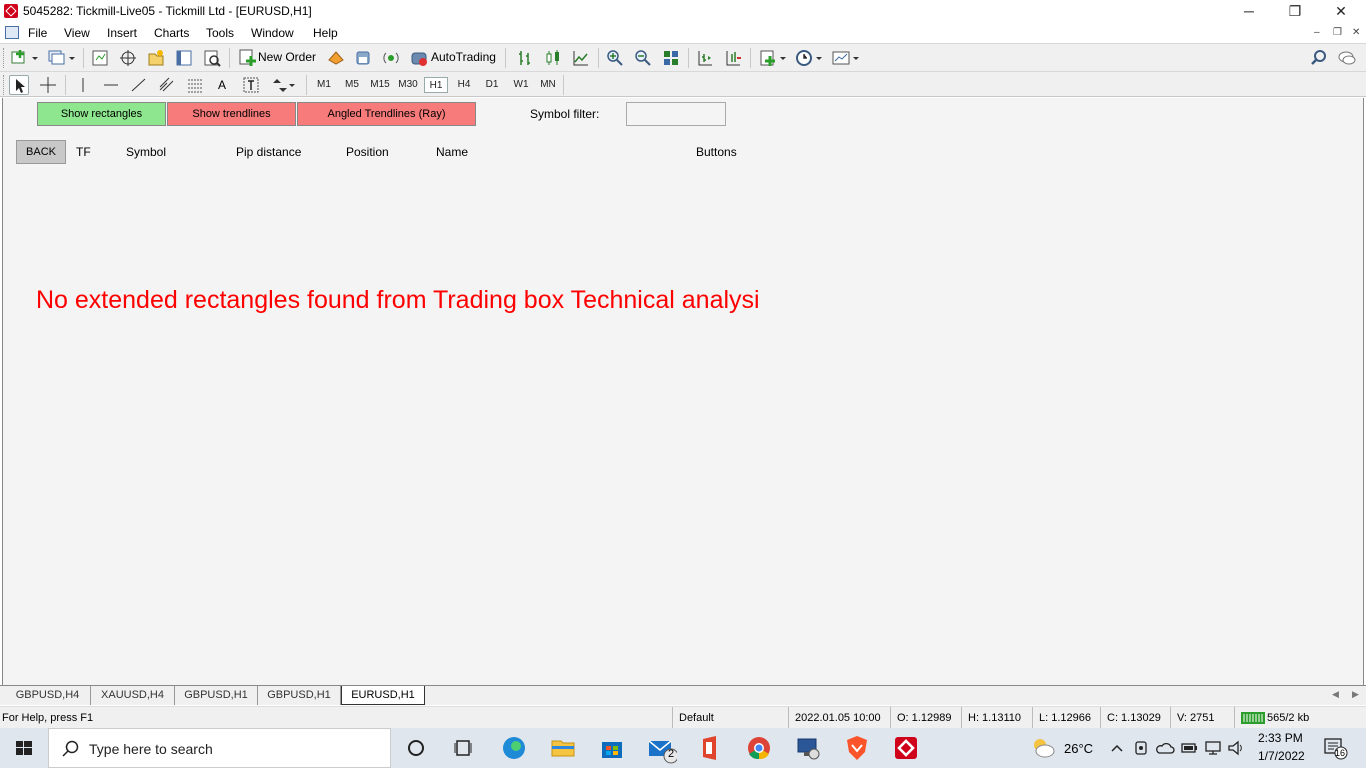  I want to click on network-icon, so click(1213, 748).